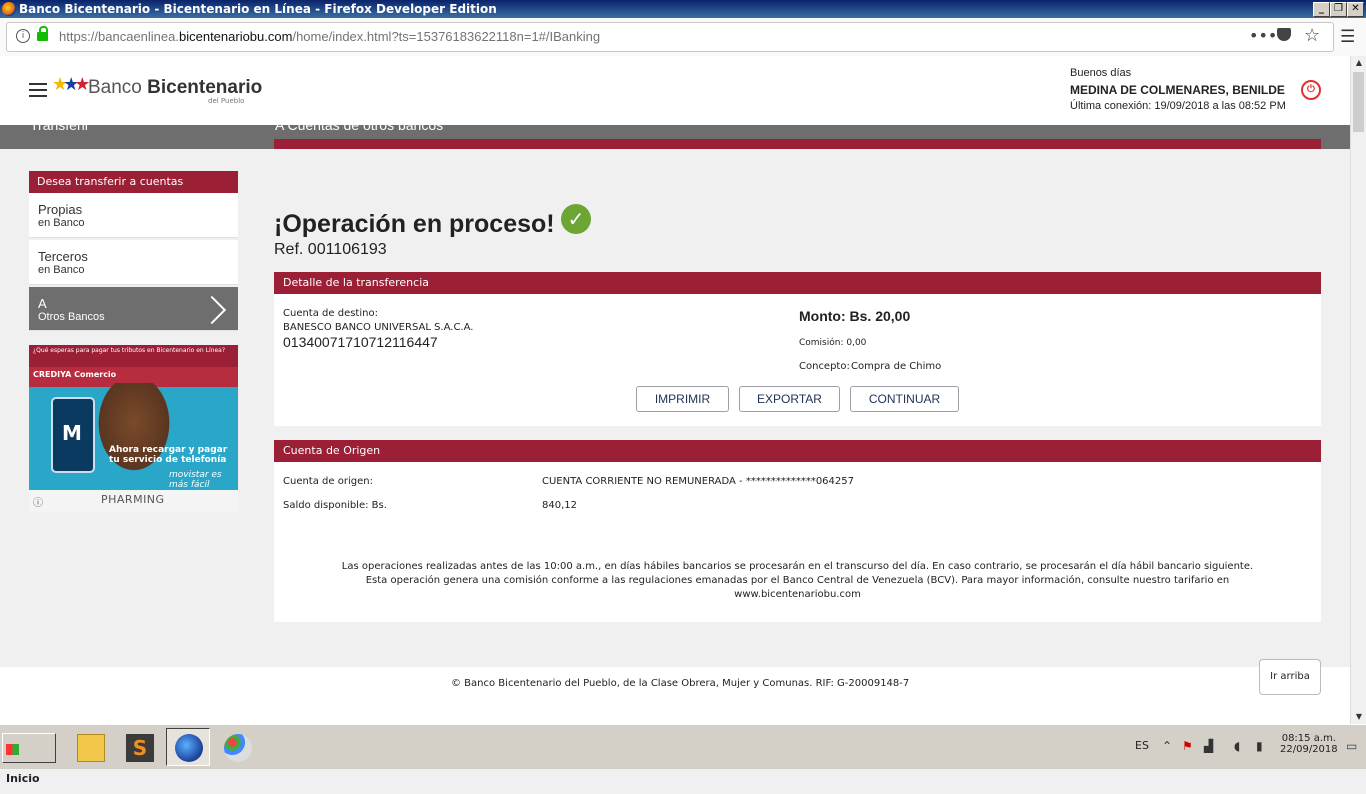 The width and height of the screenshot is (1366, 794). I want to click on sidebar-item-propias: Propias en Banco, so click(133, 215).